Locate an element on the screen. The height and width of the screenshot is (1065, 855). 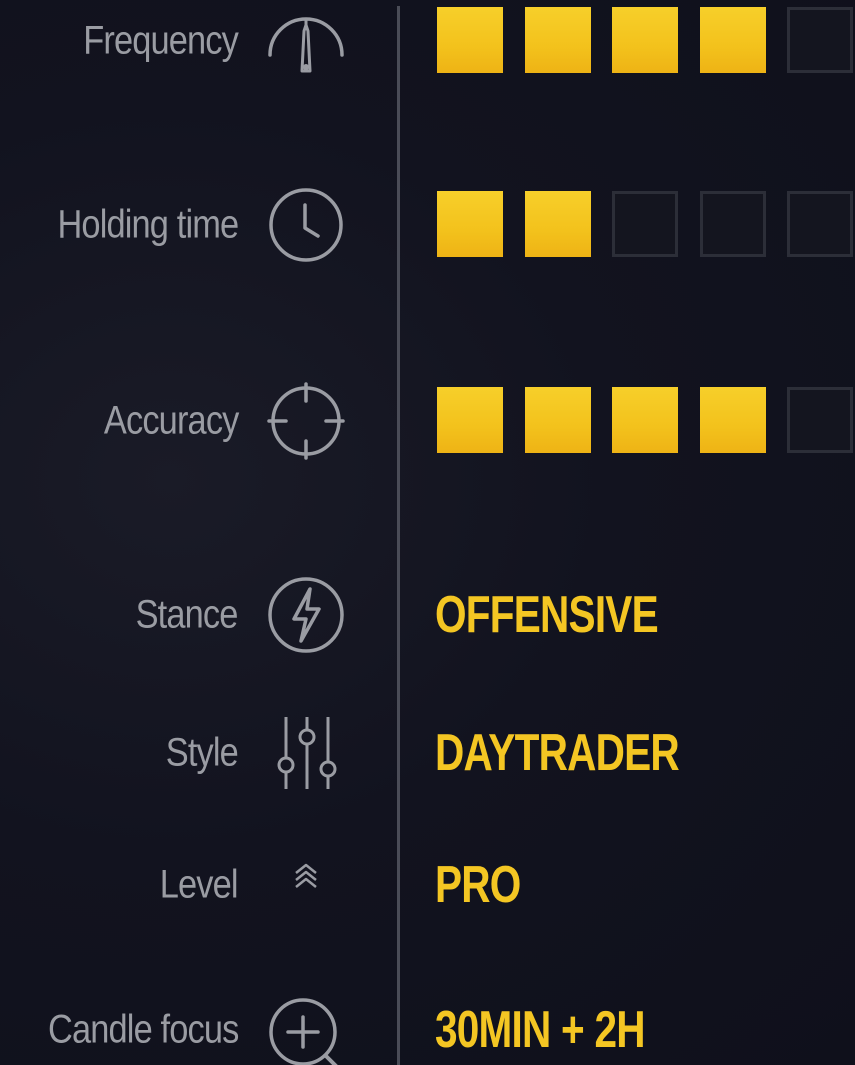
stat-label: Frequency is located at coordinates (161, 40).